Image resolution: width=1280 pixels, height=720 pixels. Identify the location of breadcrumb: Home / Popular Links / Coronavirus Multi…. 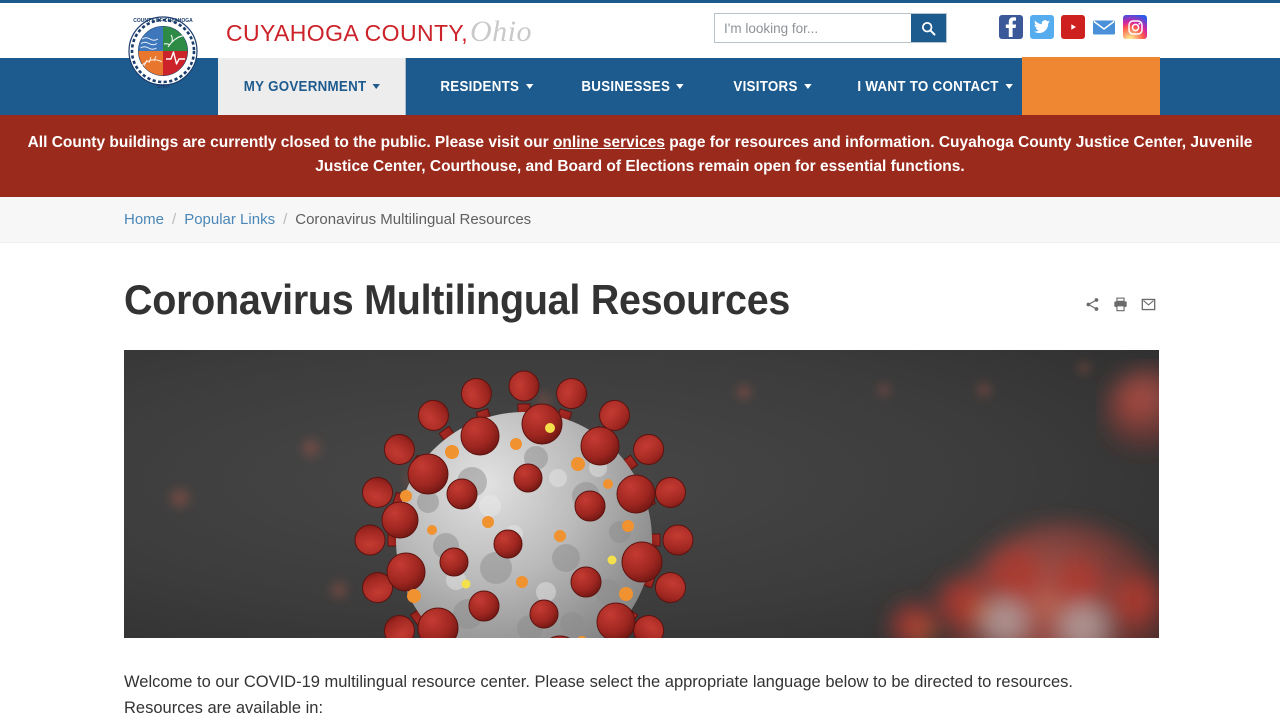
(640, 220).